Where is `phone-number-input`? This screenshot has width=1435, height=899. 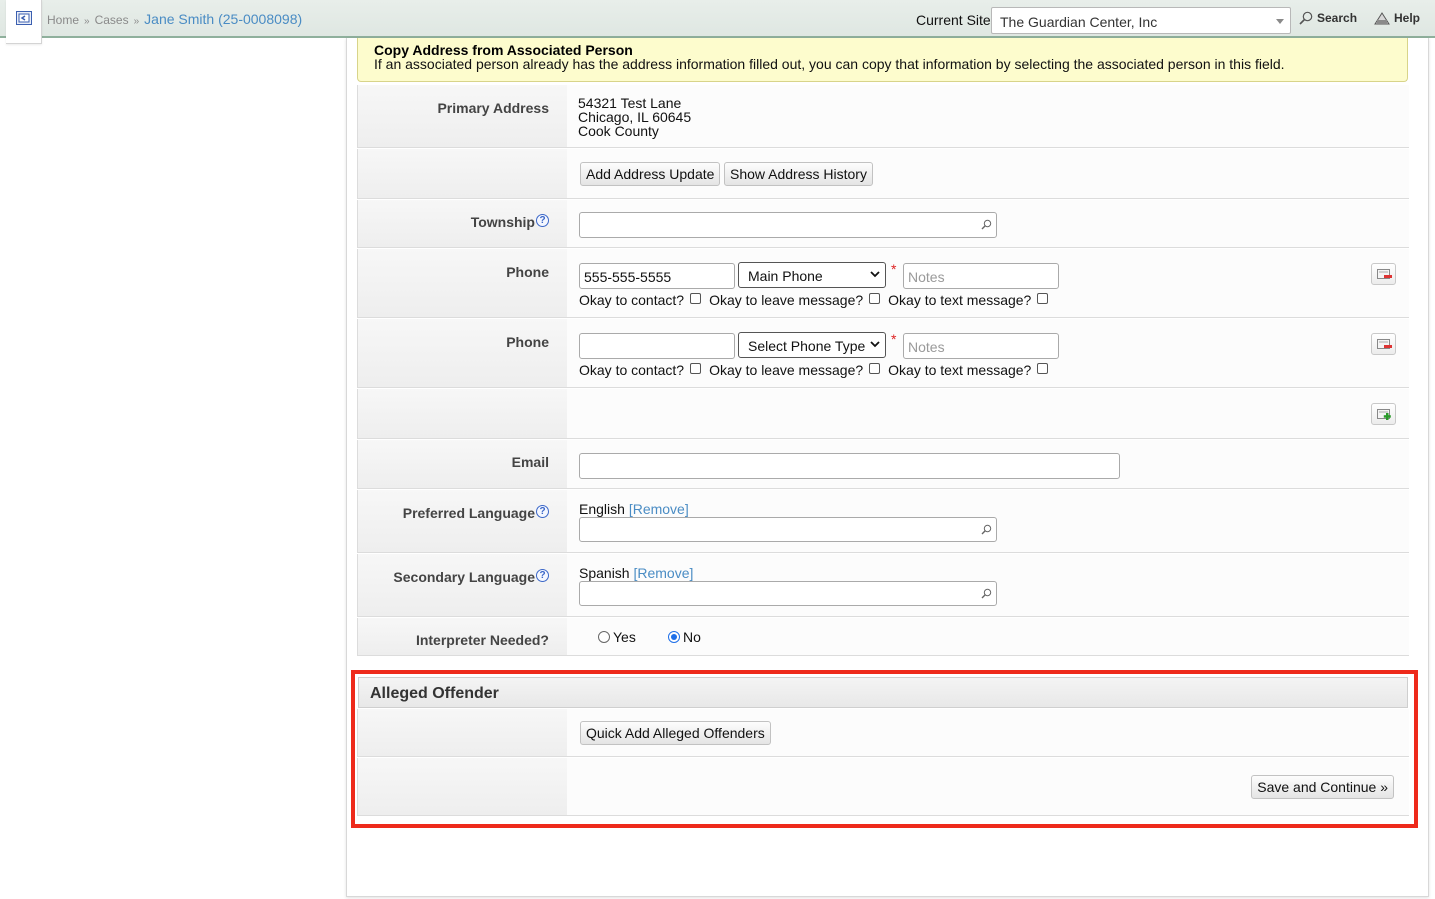 phone-number-input is located at coordinates (657, 346).